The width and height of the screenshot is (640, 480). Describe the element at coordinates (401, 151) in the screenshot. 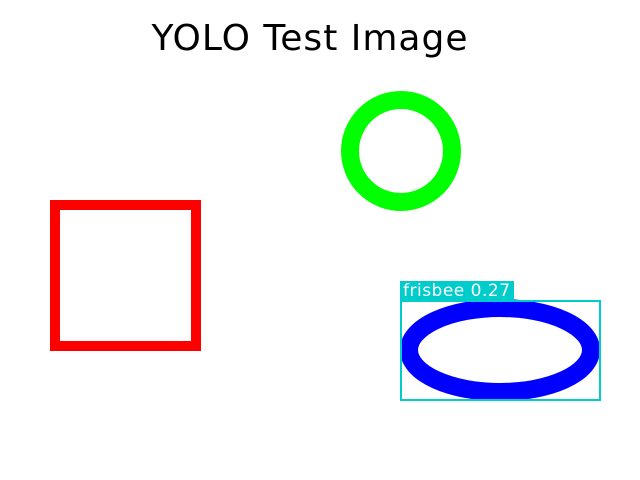

I see `green-circle-shape` at that location.